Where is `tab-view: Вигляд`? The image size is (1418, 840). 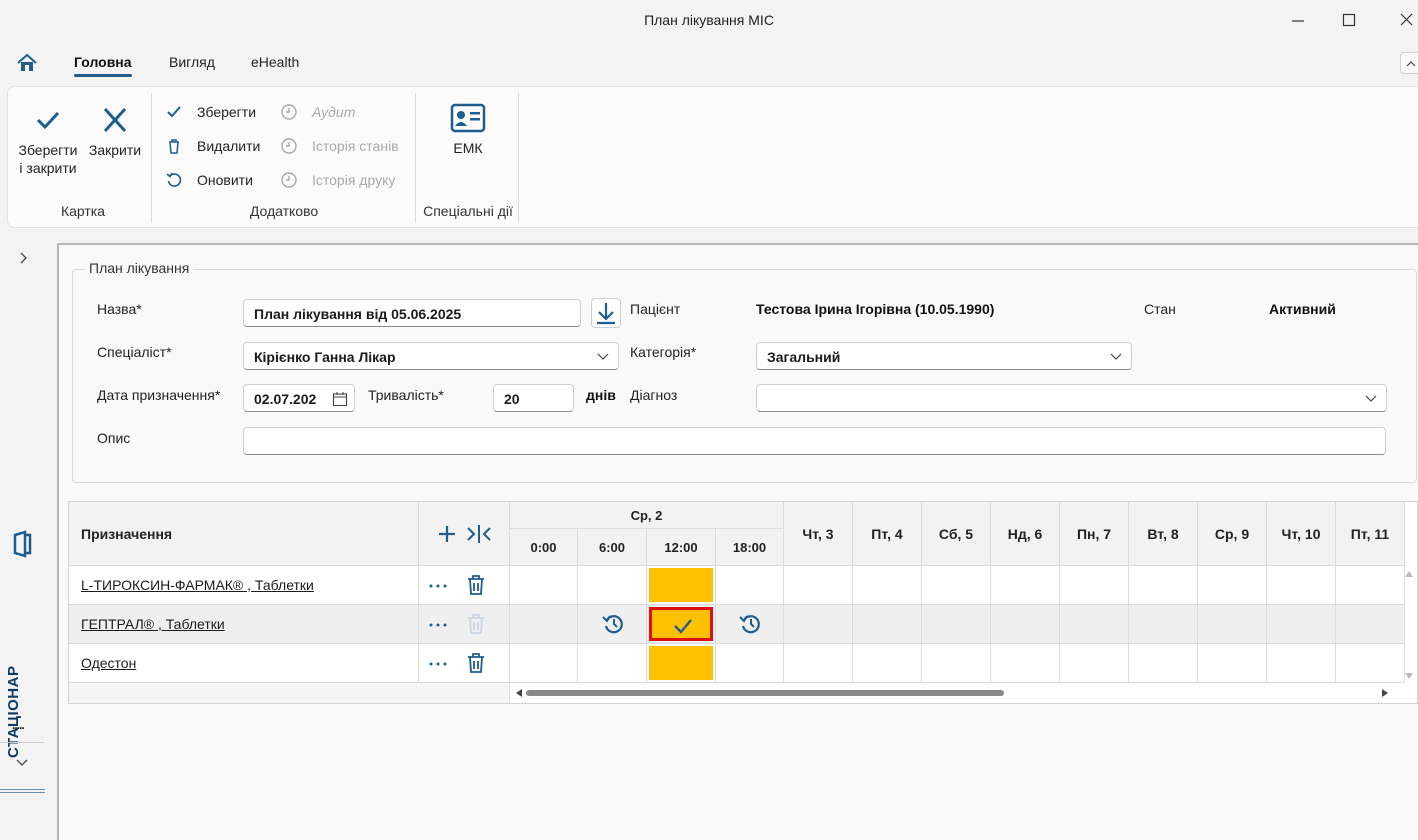
tab-view: Вигляд is located at coordinates (192, 62).